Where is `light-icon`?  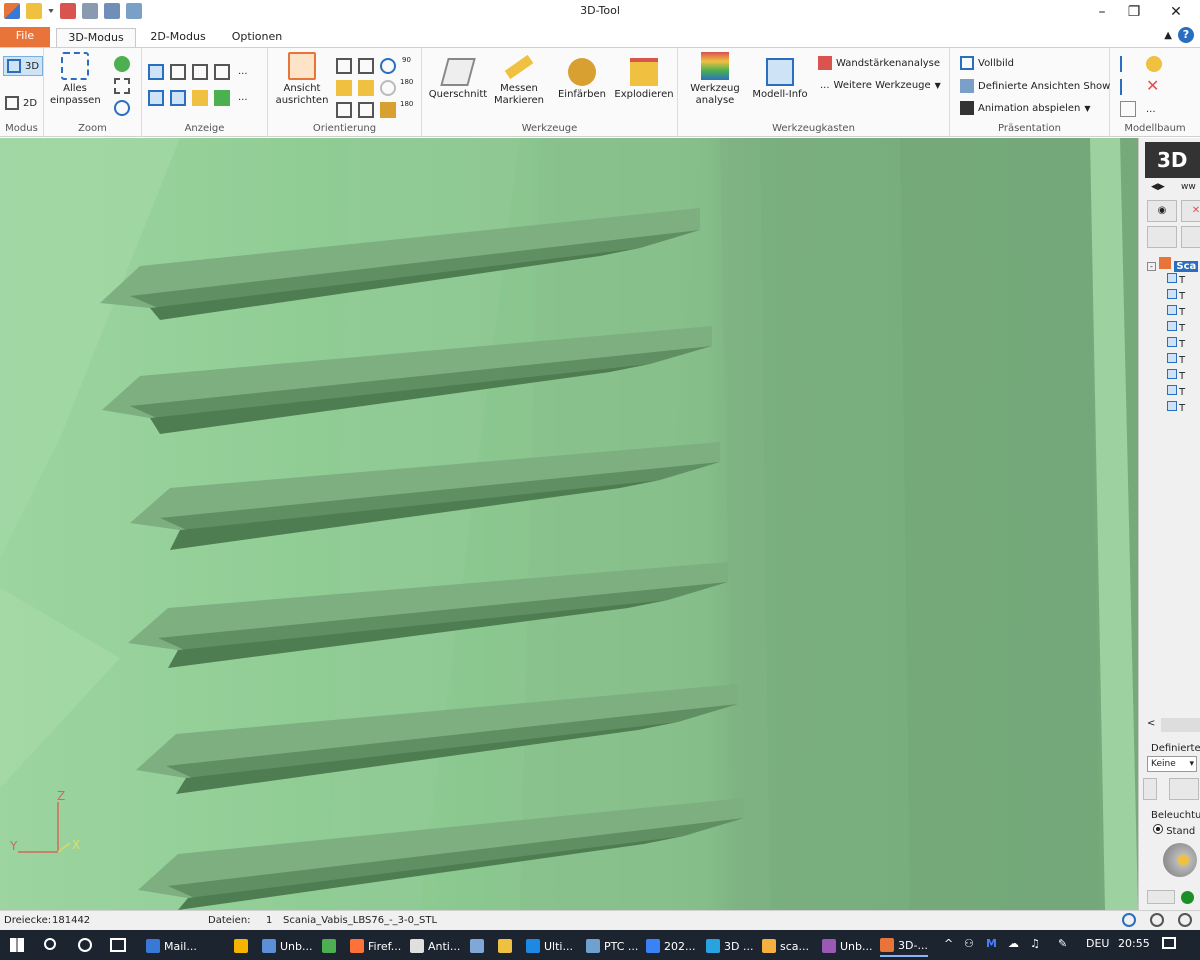 light-icon is located at coordinates (1154, 64).